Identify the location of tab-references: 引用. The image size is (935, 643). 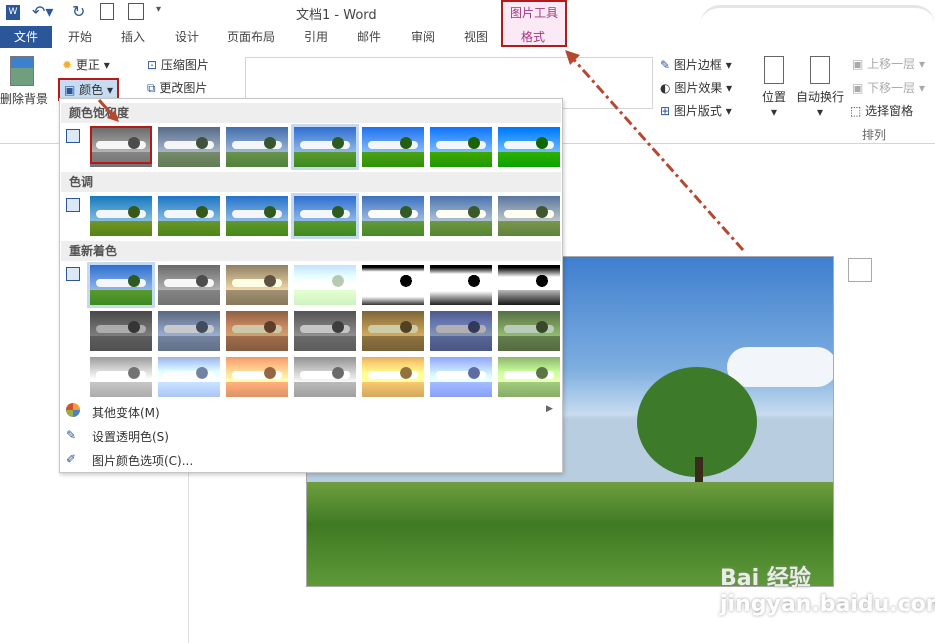
(316, 37).